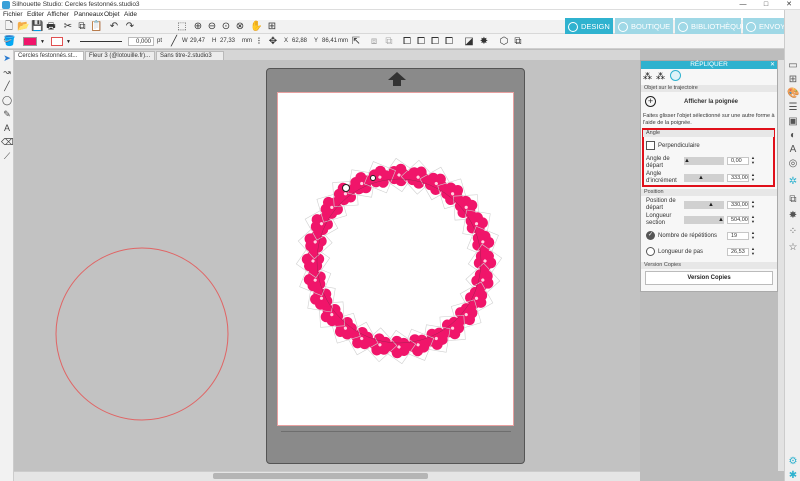 This screenshot has height=481, width=800. What do you see at coordinates (259, 42) in the screenshot?
I see `lock-ratio-icon: ⁝` at bounding box center [259, 42].